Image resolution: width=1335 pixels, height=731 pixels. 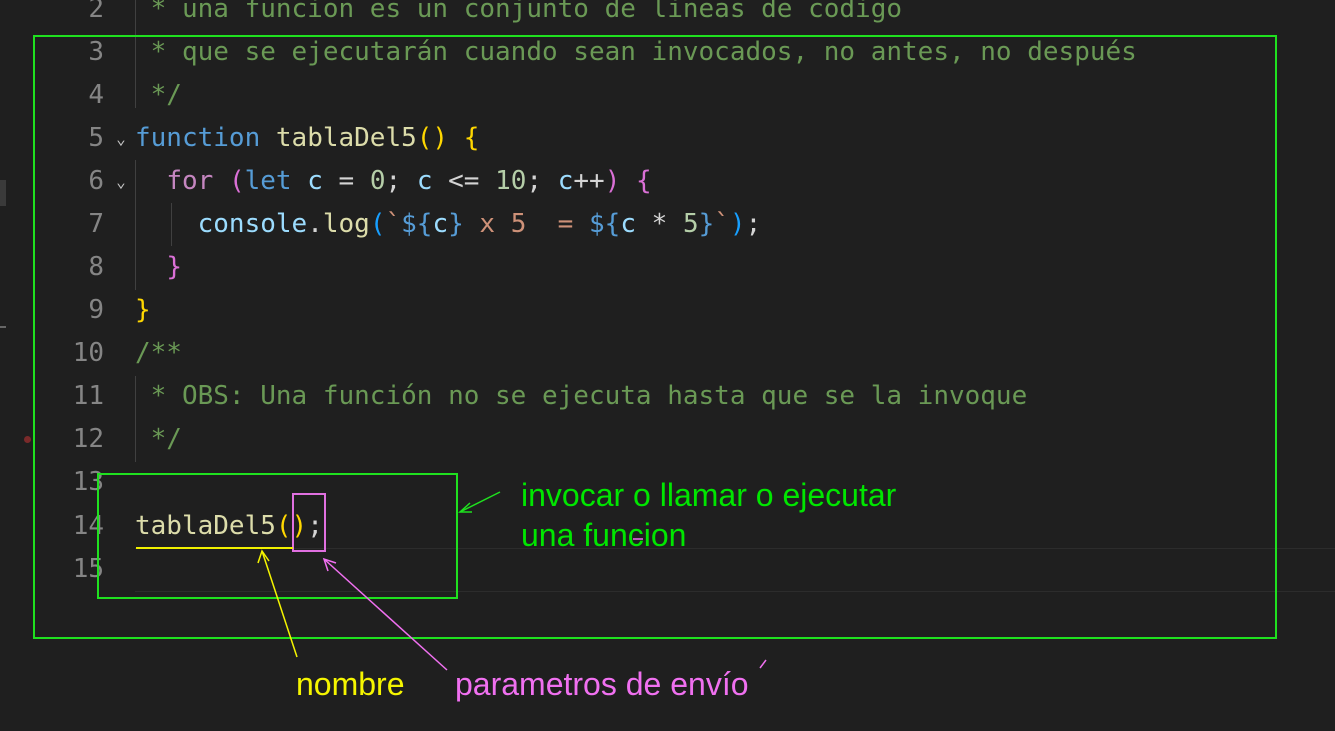 What do you see at coordinates (350, 684) in the screenshot?
I see `annotation-nombre-text: nombre` at bounding box center [350, 684].